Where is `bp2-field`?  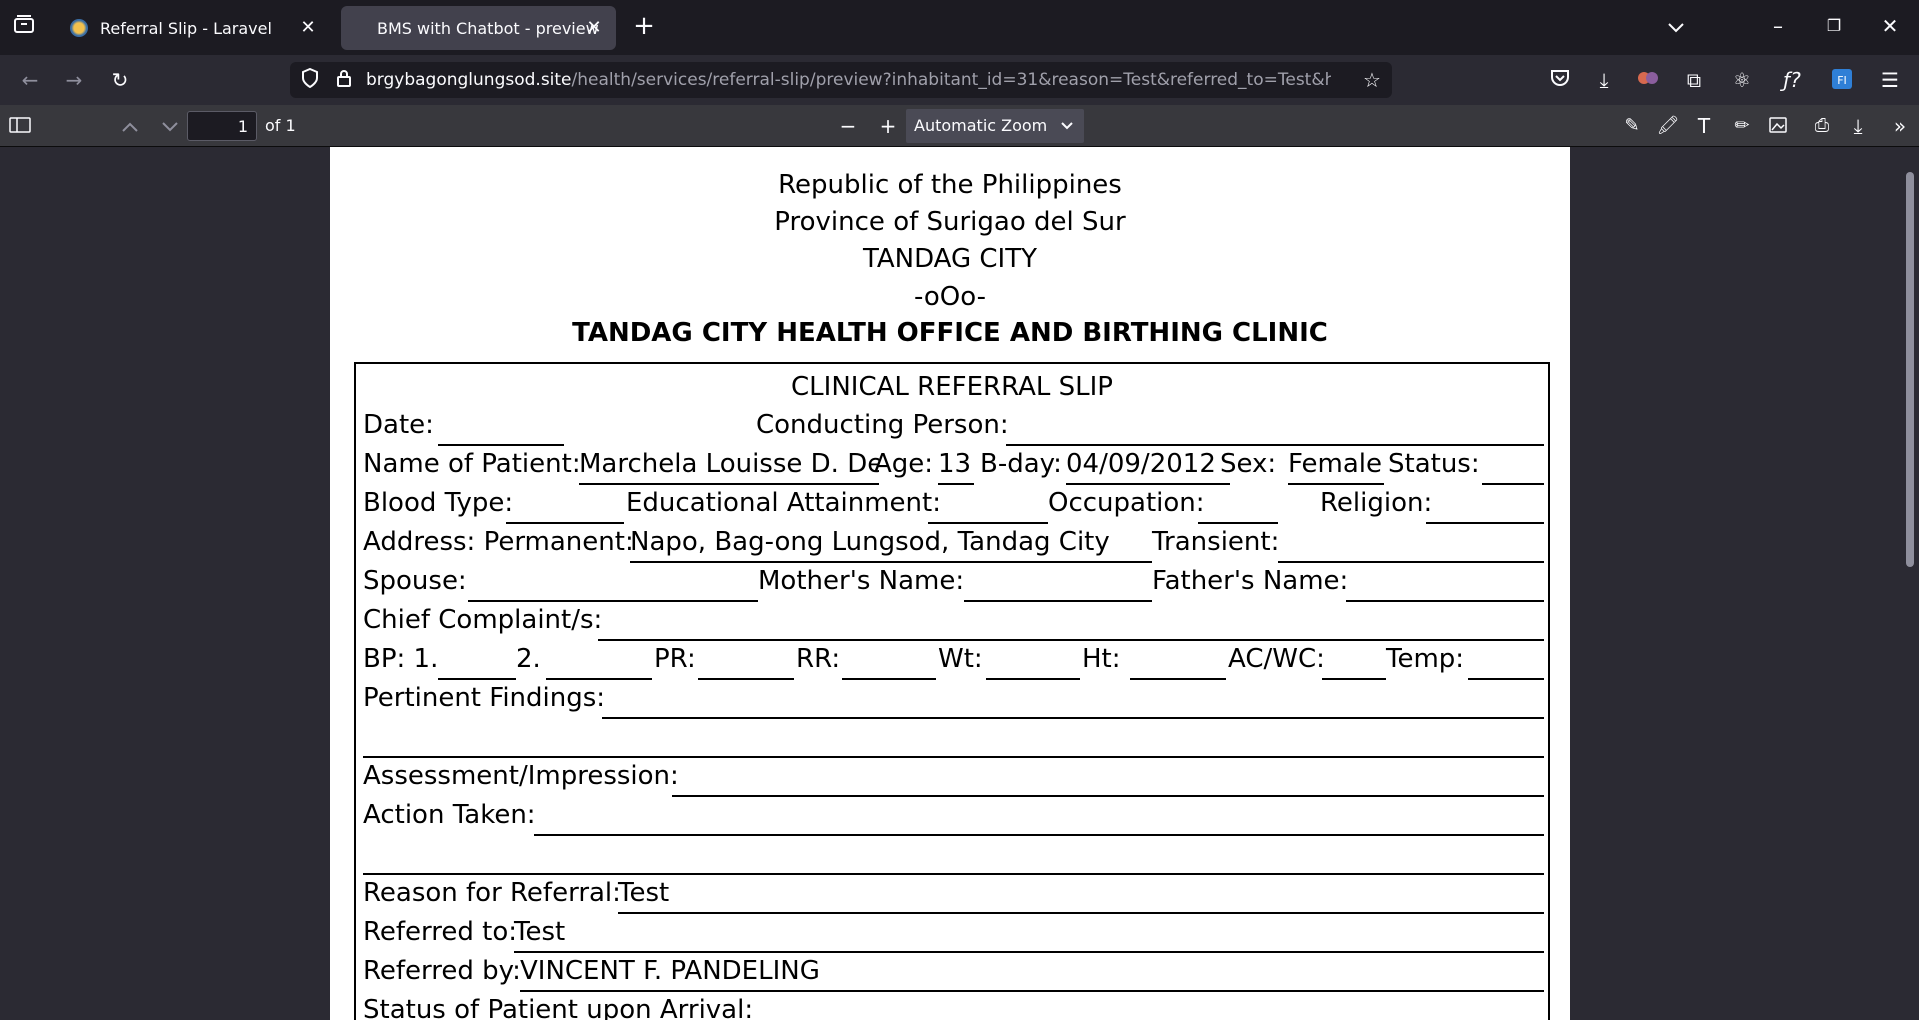 bp2-field is located at coordinates (599, 679).